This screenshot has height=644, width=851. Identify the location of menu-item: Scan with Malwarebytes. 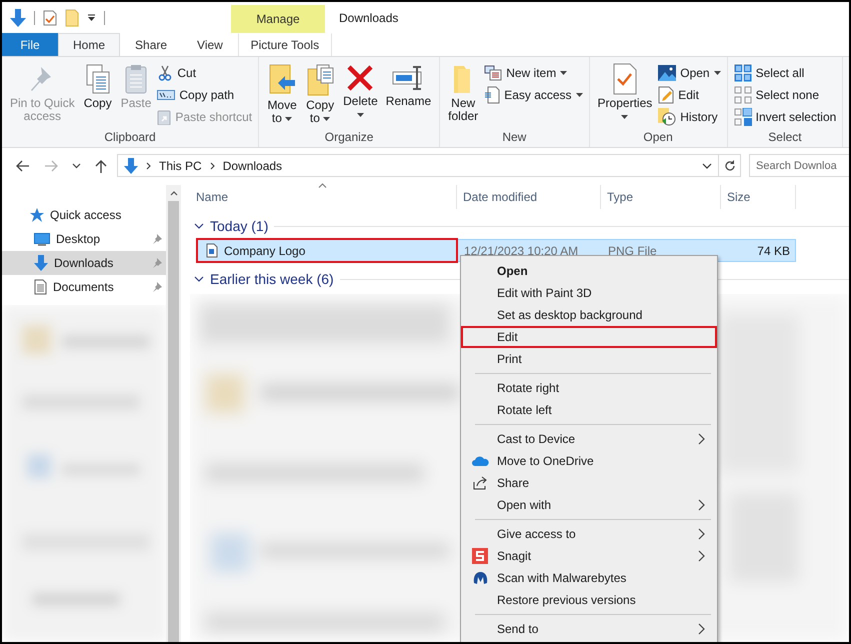
(589, 578).